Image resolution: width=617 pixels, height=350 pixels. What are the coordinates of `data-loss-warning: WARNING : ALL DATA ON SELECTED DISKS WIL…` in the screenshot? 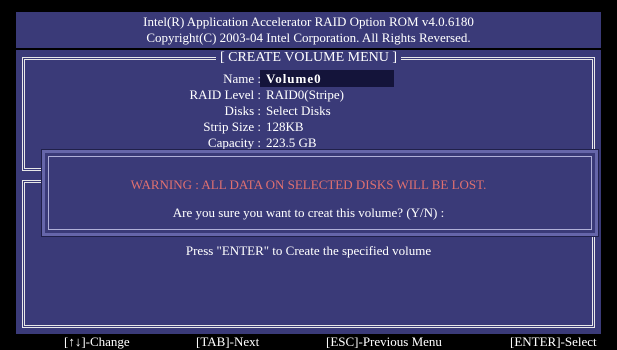 It's located at (308, 184).